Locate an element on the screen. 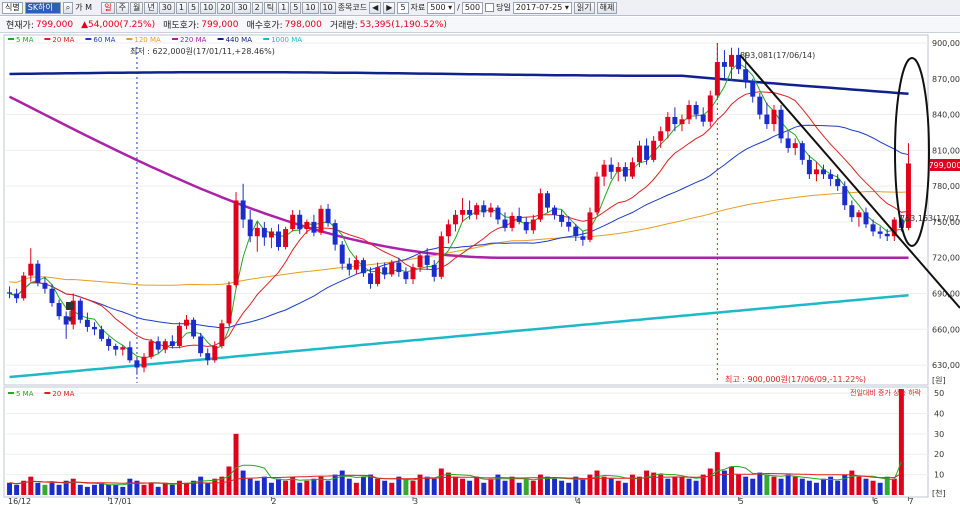 This screenshot has height=505, width=960. date-select: 2017-07-25 ▾ is located at coordinates (542, 7).